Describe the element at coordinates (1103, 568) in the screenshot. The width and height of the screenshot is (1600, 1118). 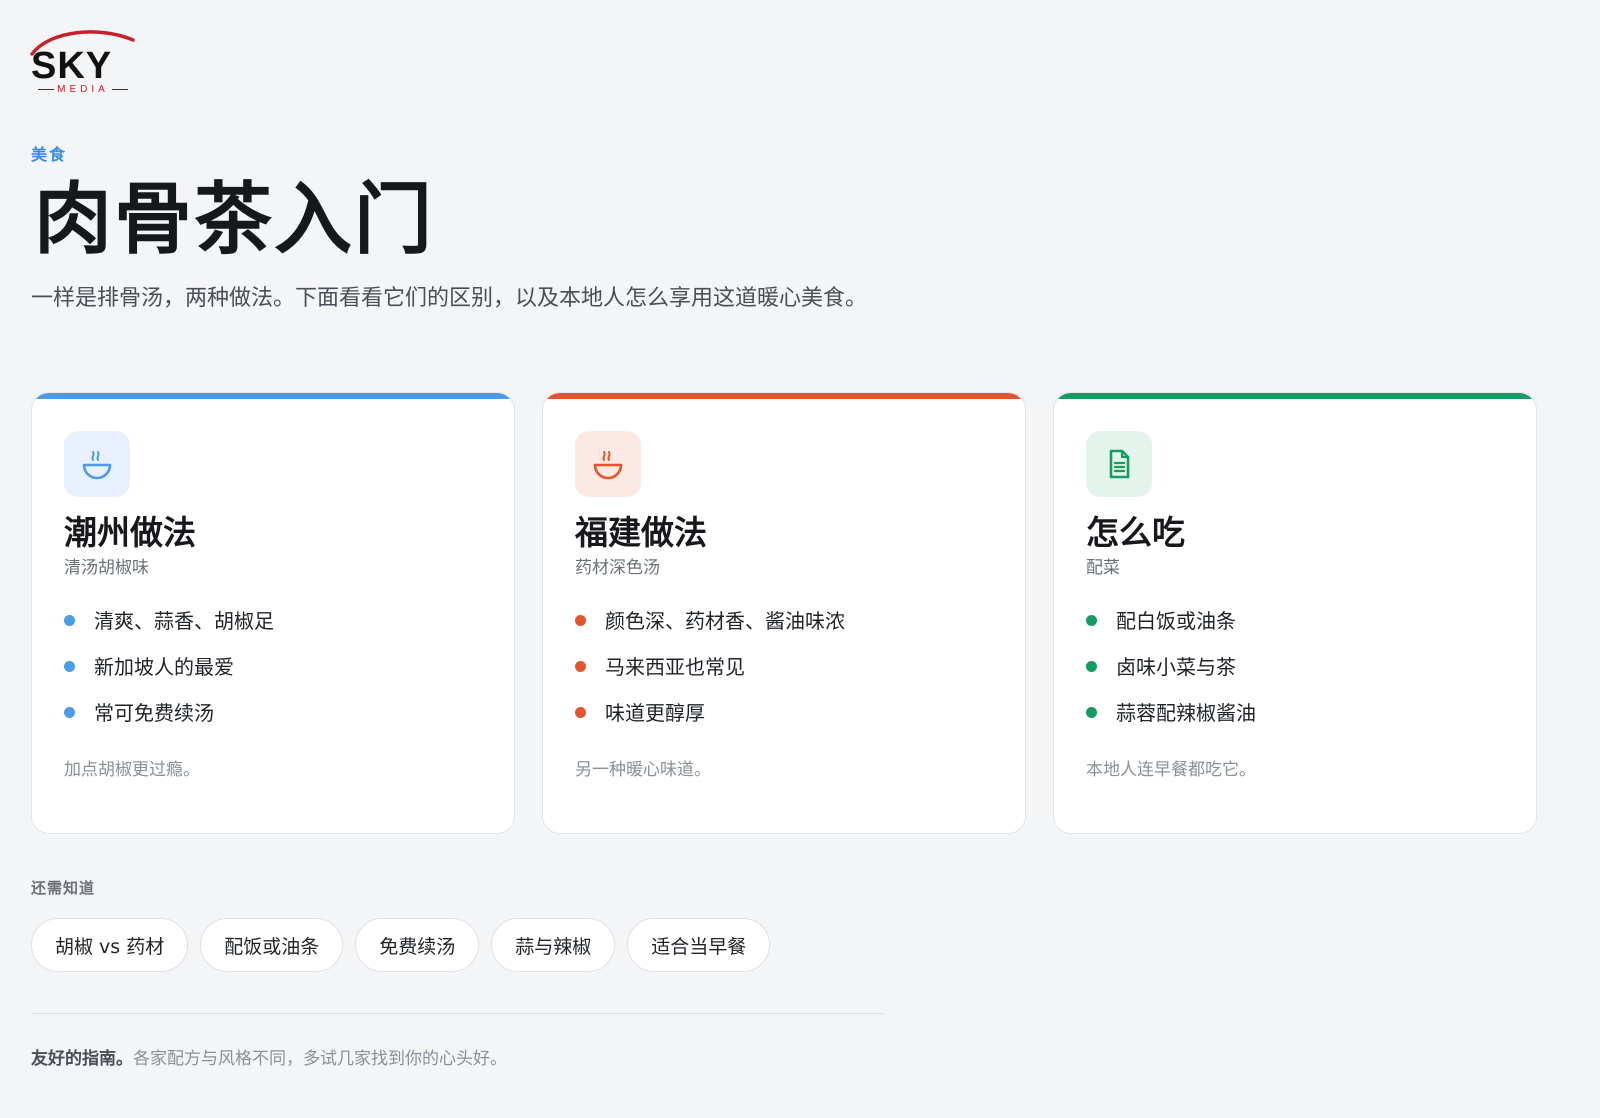
I see `card-subtitle: 配菜` at that location.